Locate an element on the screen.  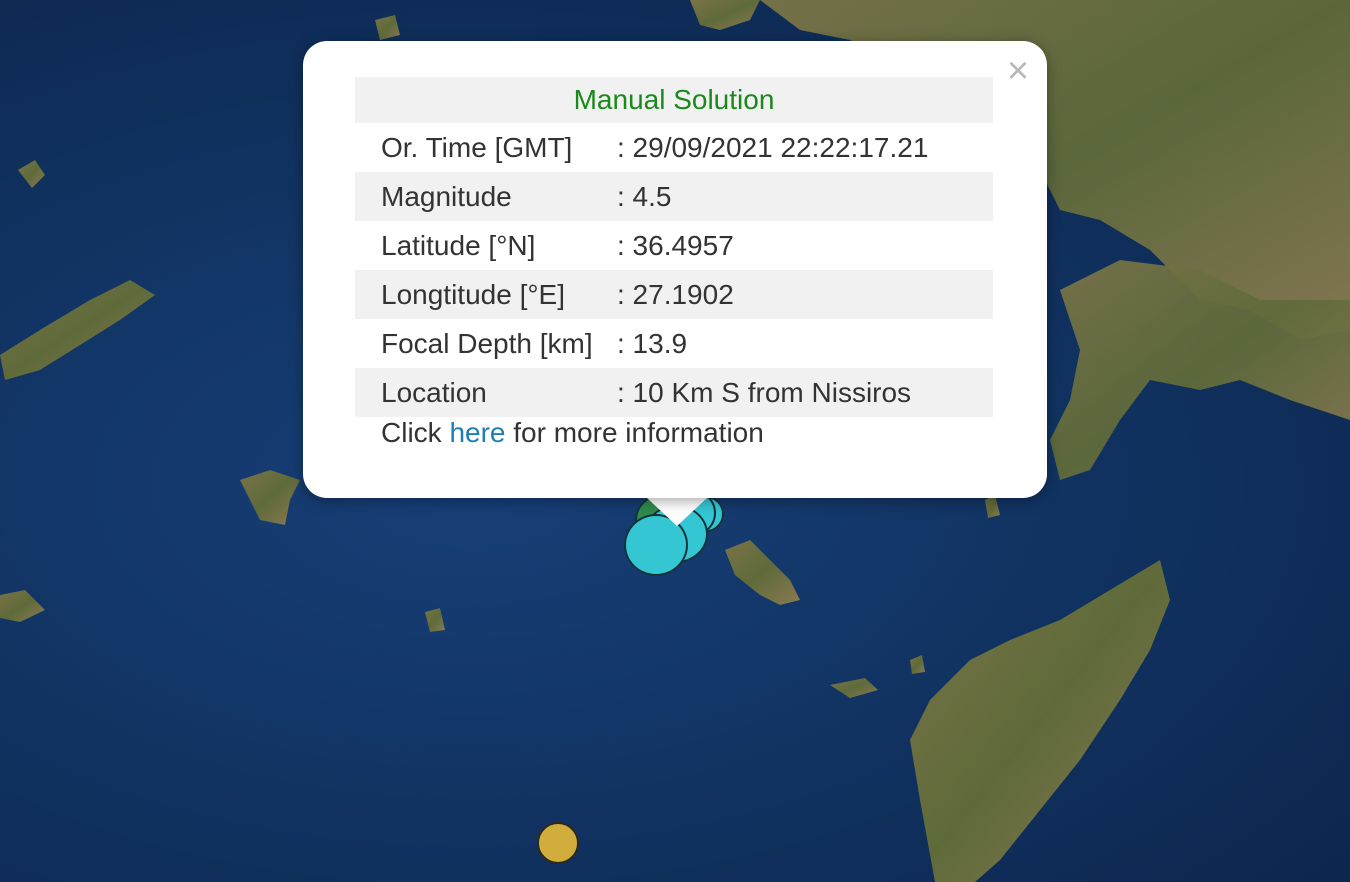
row-label: Magnitude is located at coordinates (486, 196).